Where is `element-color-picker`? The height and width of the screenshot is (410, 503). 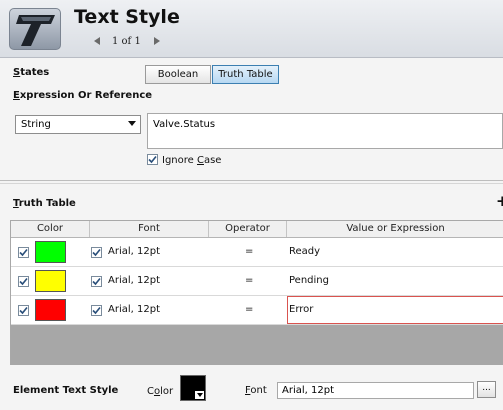
element-color-picker is located at coordinates (193, 388).